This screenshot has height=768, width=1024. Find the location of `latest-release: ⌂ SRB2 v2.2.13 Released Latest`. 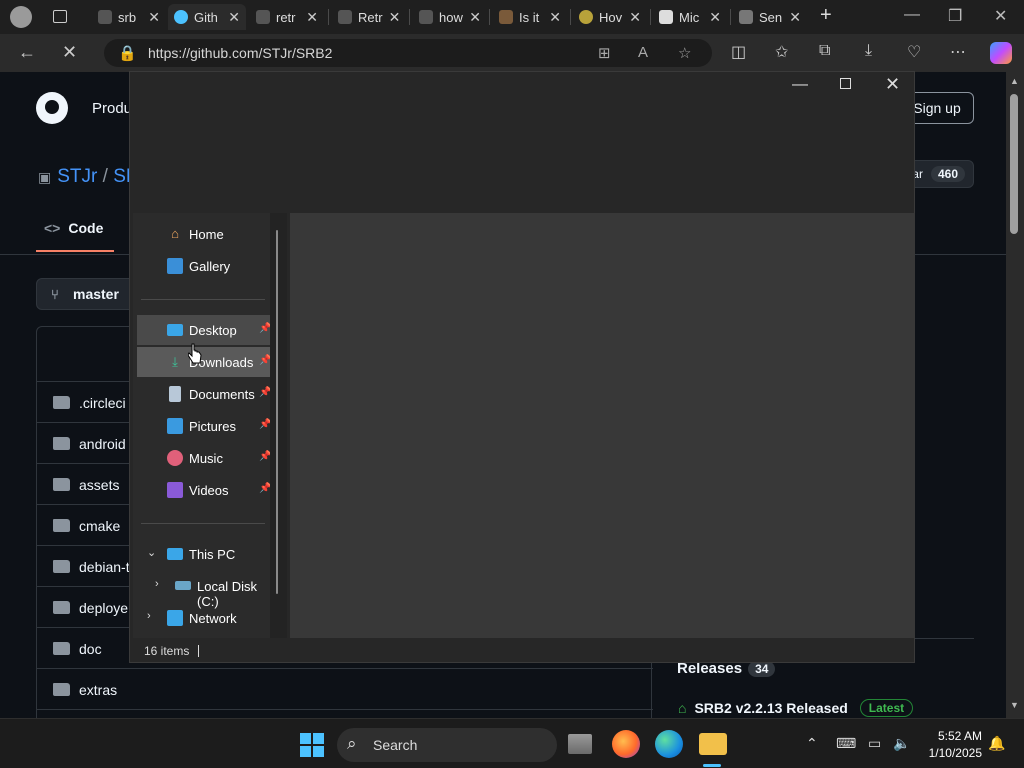

latest-release: ⌂ SRB2 v2.2.13 Released Latest is located at coordinates (796, 708).